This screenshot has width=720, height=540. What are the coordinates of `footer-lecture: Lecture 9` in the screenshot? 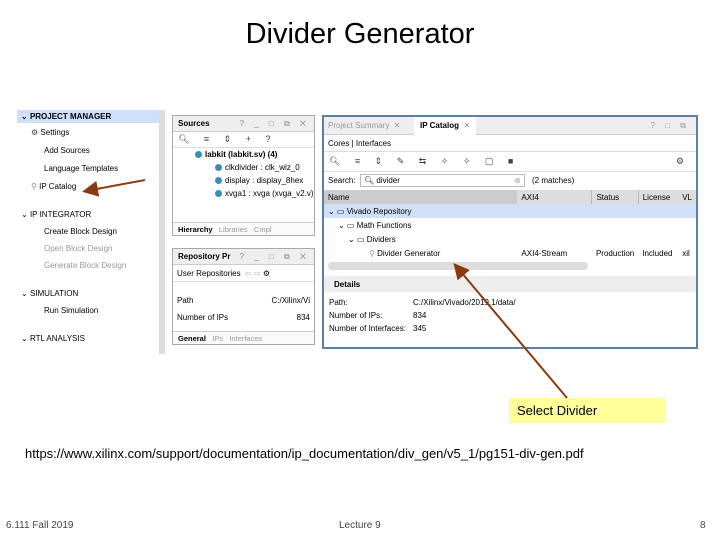 It's located at (360, 525).